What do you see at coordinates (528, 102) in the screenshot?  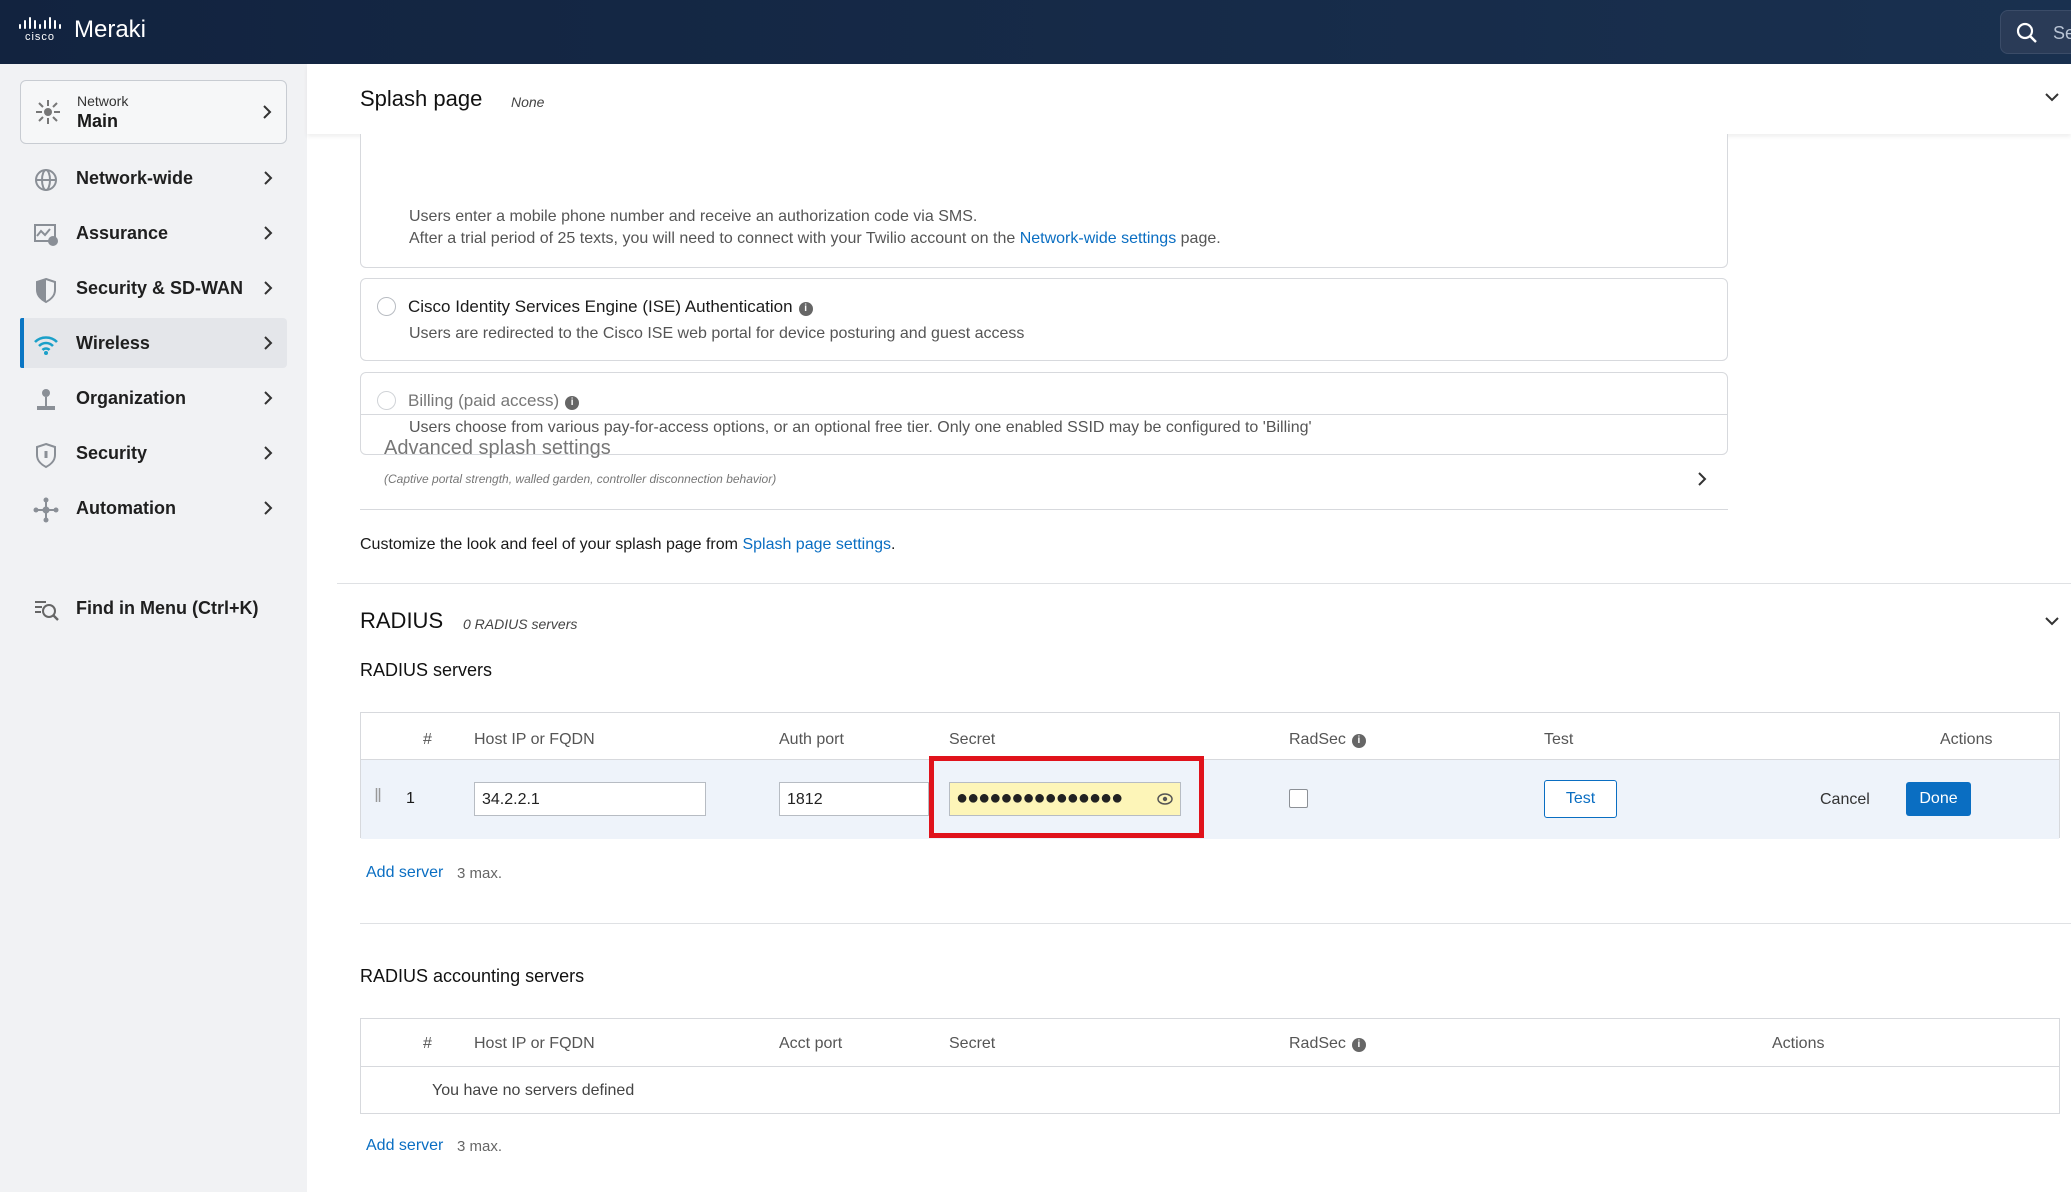 I see `splash-subtitle: None` at bounding box center [528, 102].